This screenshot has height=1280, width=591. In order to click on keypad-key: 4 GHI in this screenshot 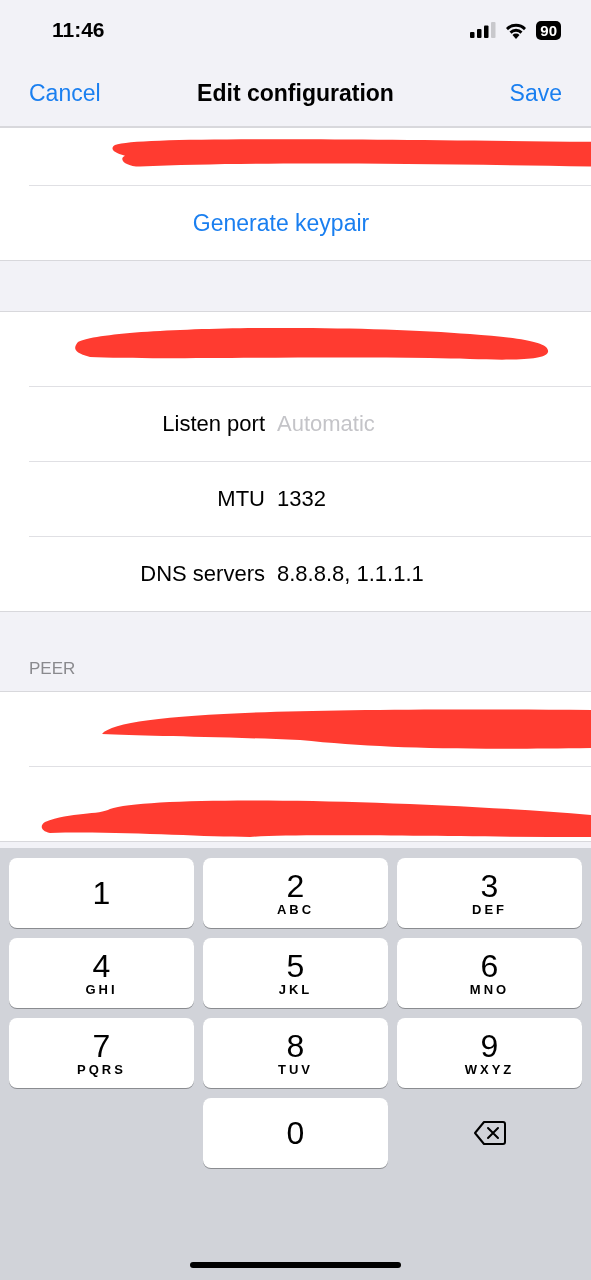, I will do `click(101, 973)`.